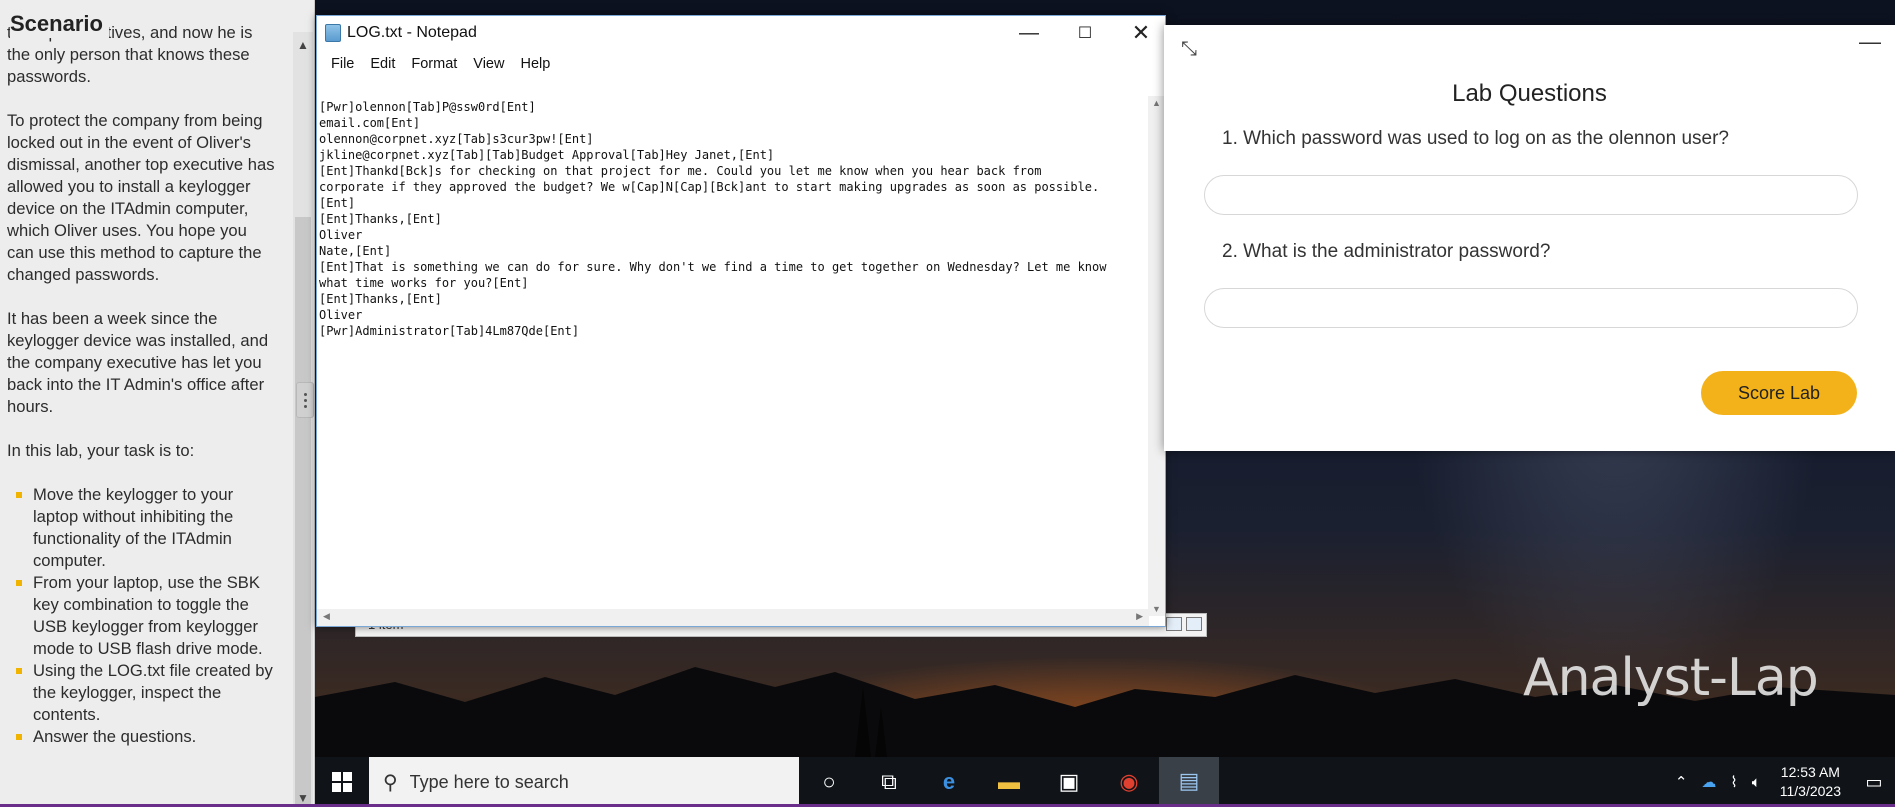 This screenshot has width=1895, height=807. What do you see at coordinates (1531, 195) in the screenshot?
I see `answer-1-input` at bounding box center [1531, 195].